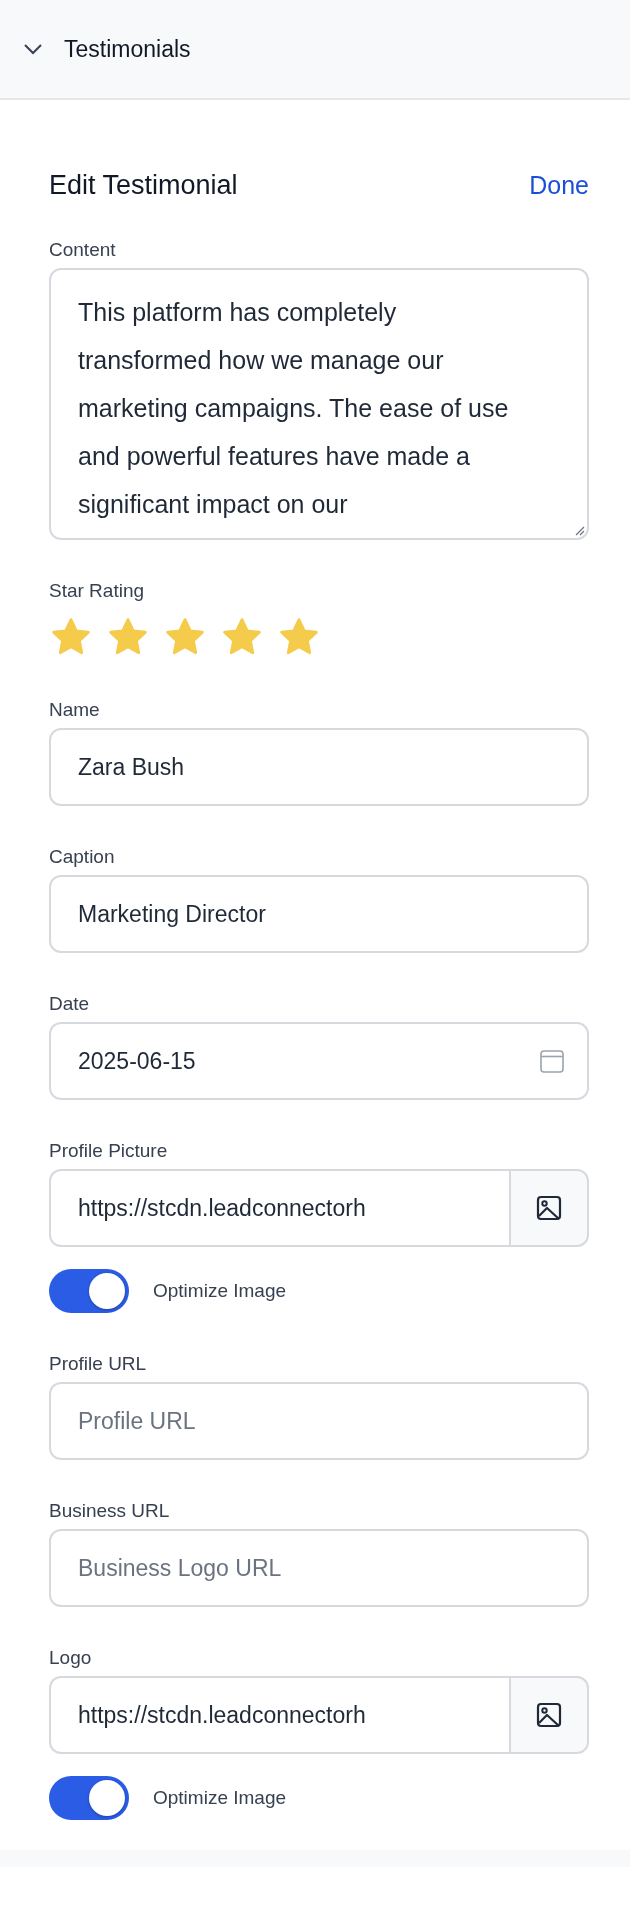  I want to click on section-header: Testimonials, so click(315, 50).